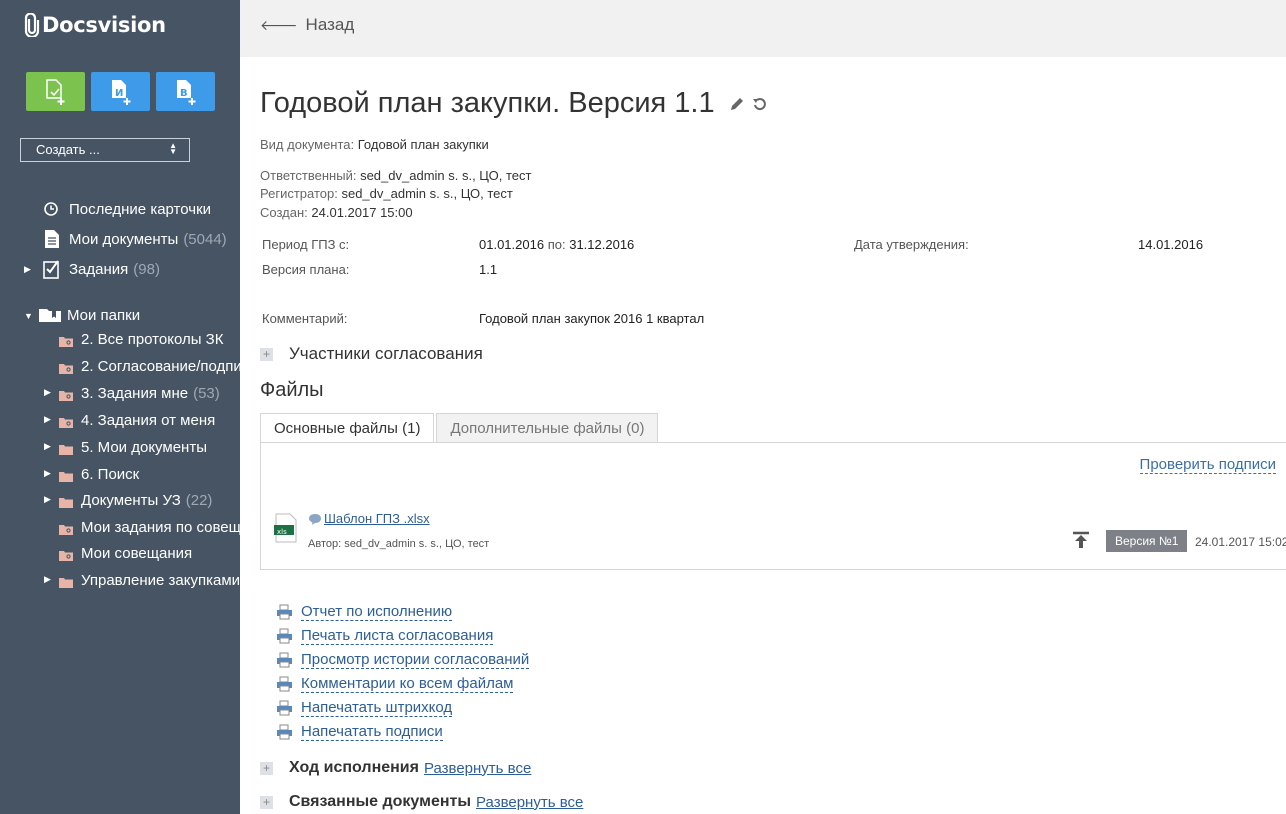  What do you see at coordinates (95, 25) in the screenshot?
I see `logo: Docsvision` at bounding box center [95, 25].